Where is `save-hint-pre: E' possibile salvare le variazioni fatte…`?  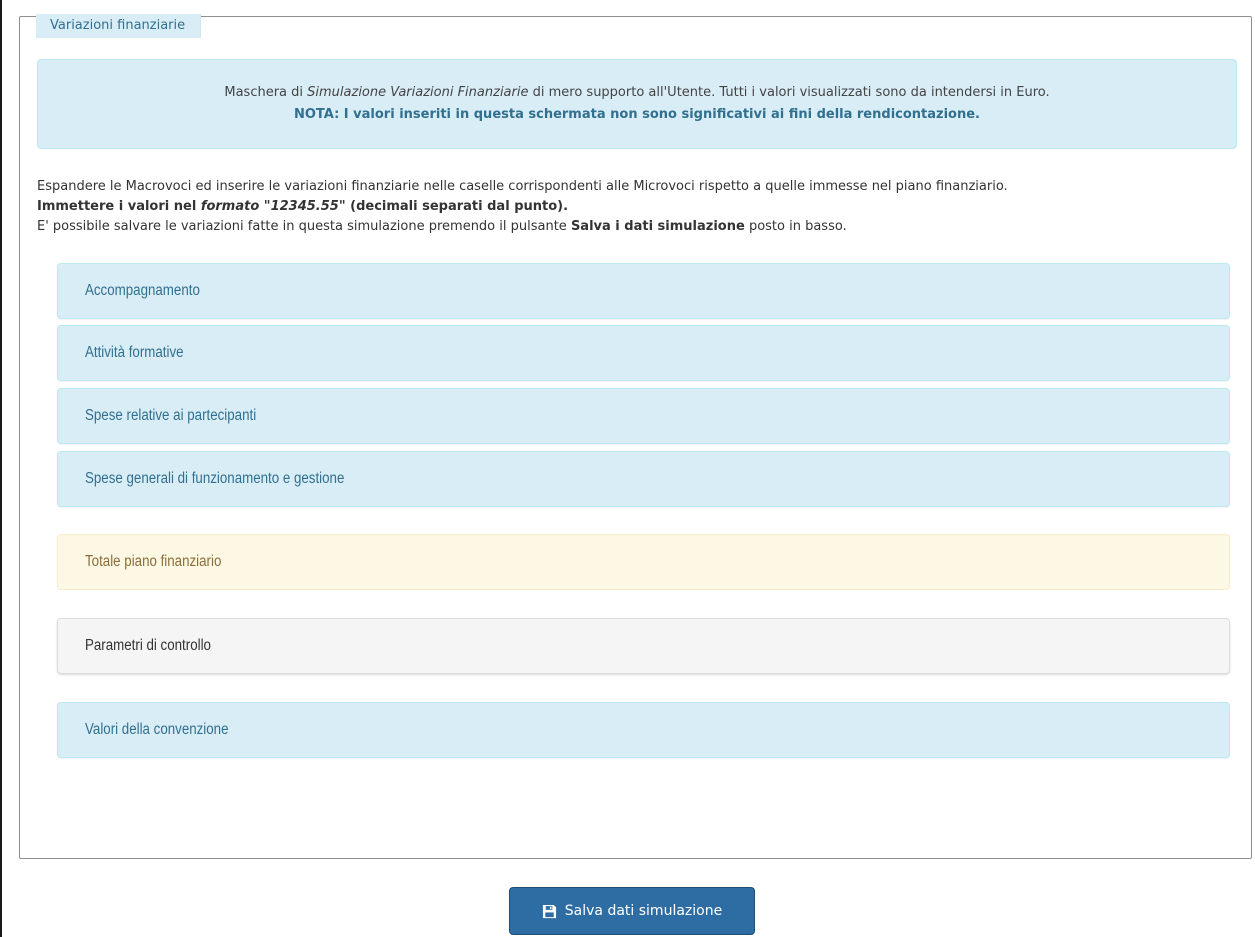 save-hint-pre: E' possibile salvare le variazioni fatte… is located at coordinates (304, 226).